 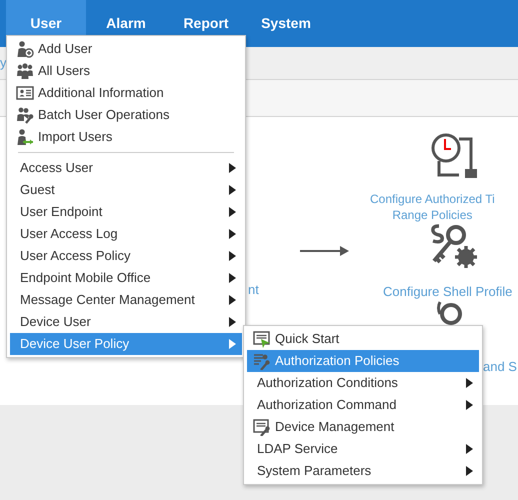 I want to click on menu-item: User Access Policy, so click(x=126, y=256).